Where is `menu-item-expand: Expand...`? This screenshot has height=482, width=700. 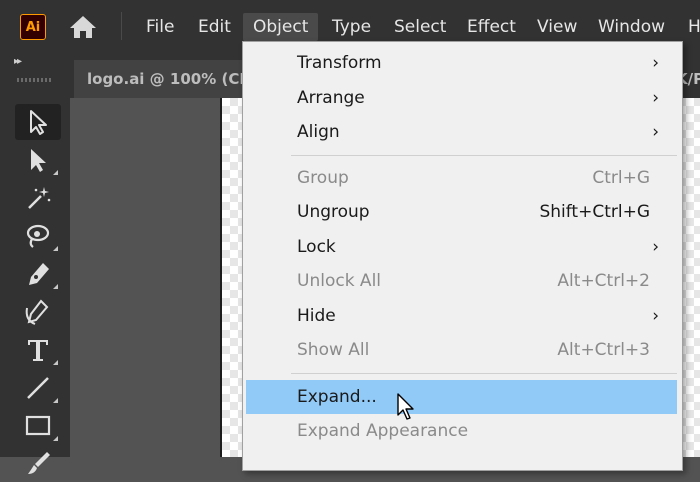
menu-item-expand: Expand... is located at coordinates (461, 397).